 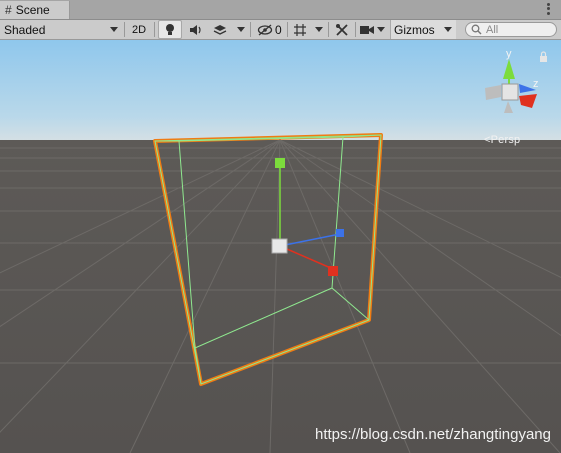 I want to click on effects-dropdown, so click(x=220, y=29).